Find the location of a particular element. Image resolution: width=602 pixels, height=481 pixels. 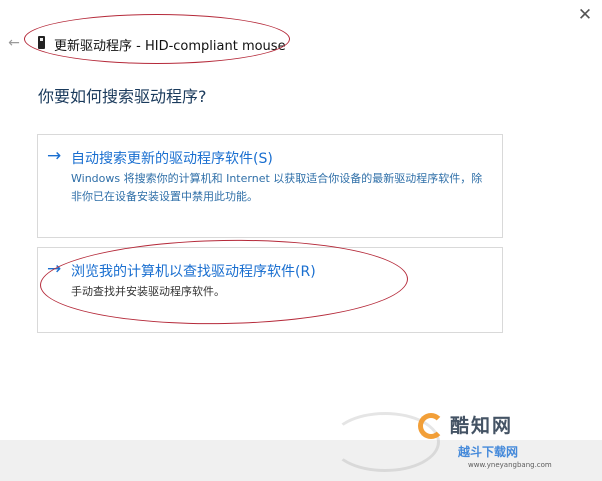

watermark-main-text: 酷知网 is located at coordinates (482, 426).